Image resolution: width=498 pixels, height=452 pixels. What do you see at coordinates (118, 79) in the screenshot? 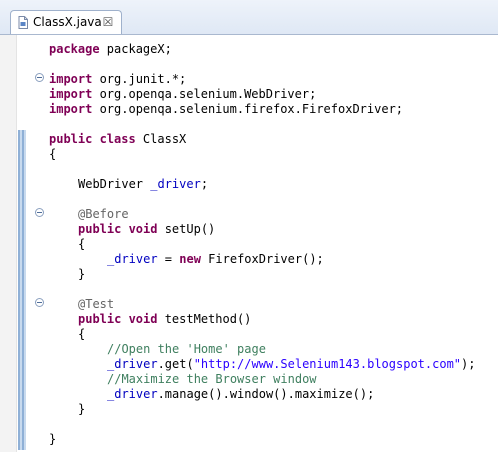
I see `code-line-3: import org.junit.*;` at bounding box center [118, 79].